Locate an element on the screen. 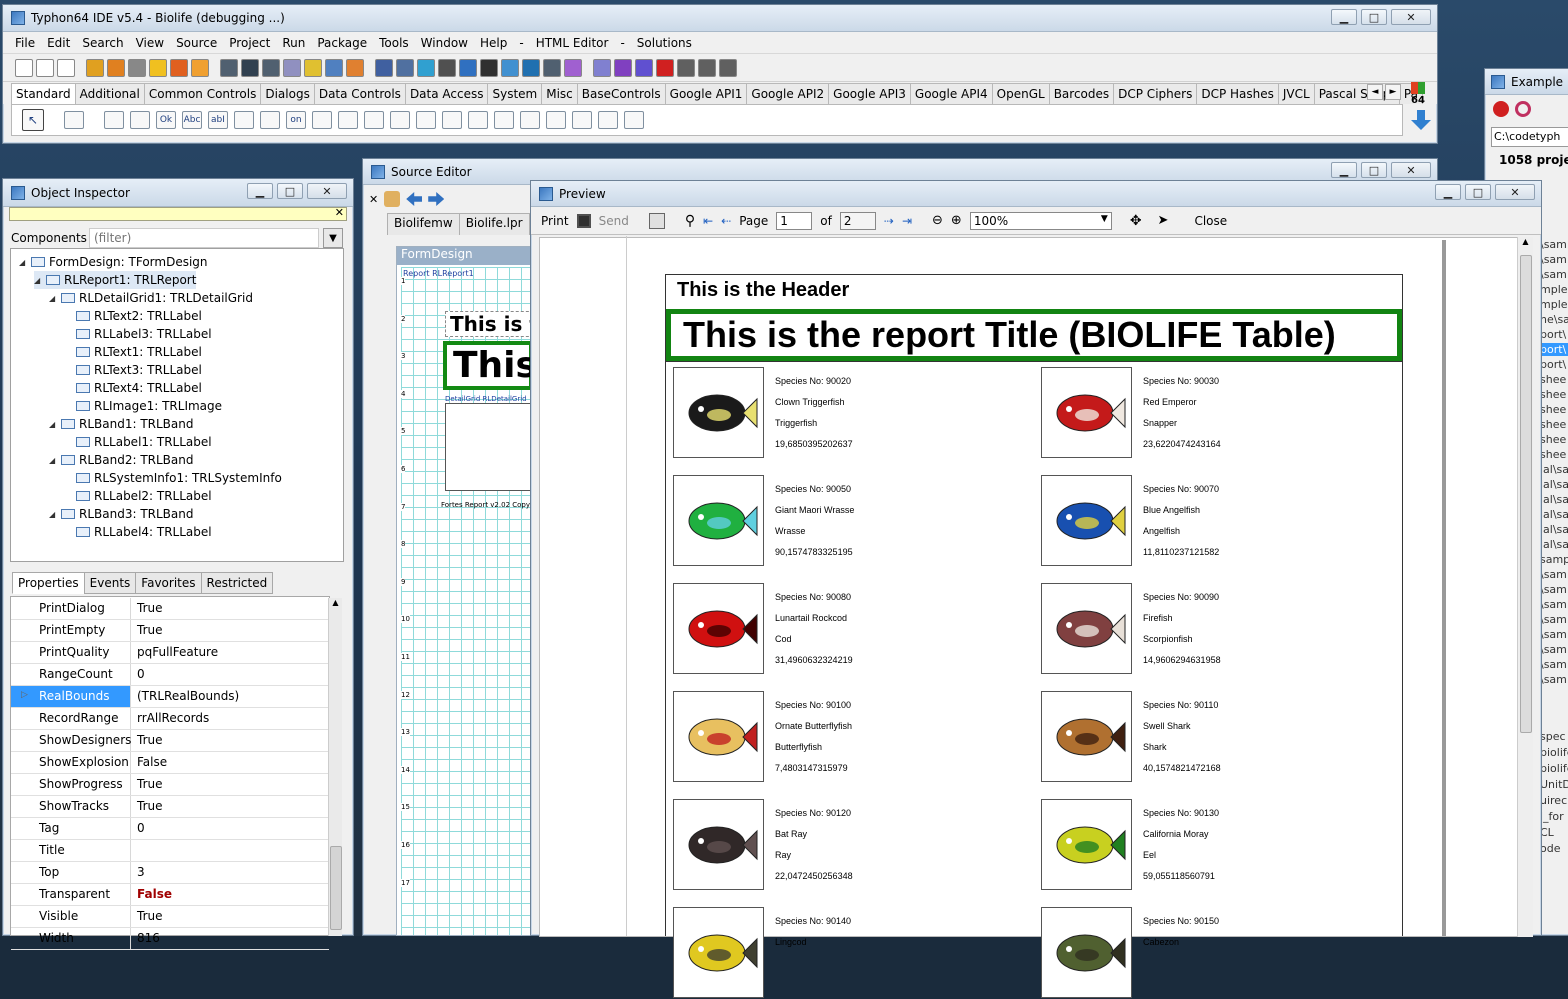  menu-item: Help is located at coordinates (493, 43).